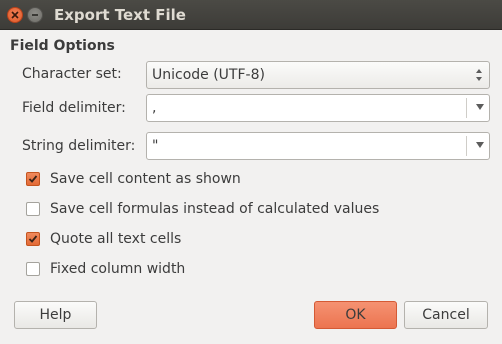 Image resolution: width=502 pixels, height=344 pixels. What do you see at coordinates (251, 15) in the screenshot?
I see `title-bar: Export Text File` at bounding box center [251, 15].